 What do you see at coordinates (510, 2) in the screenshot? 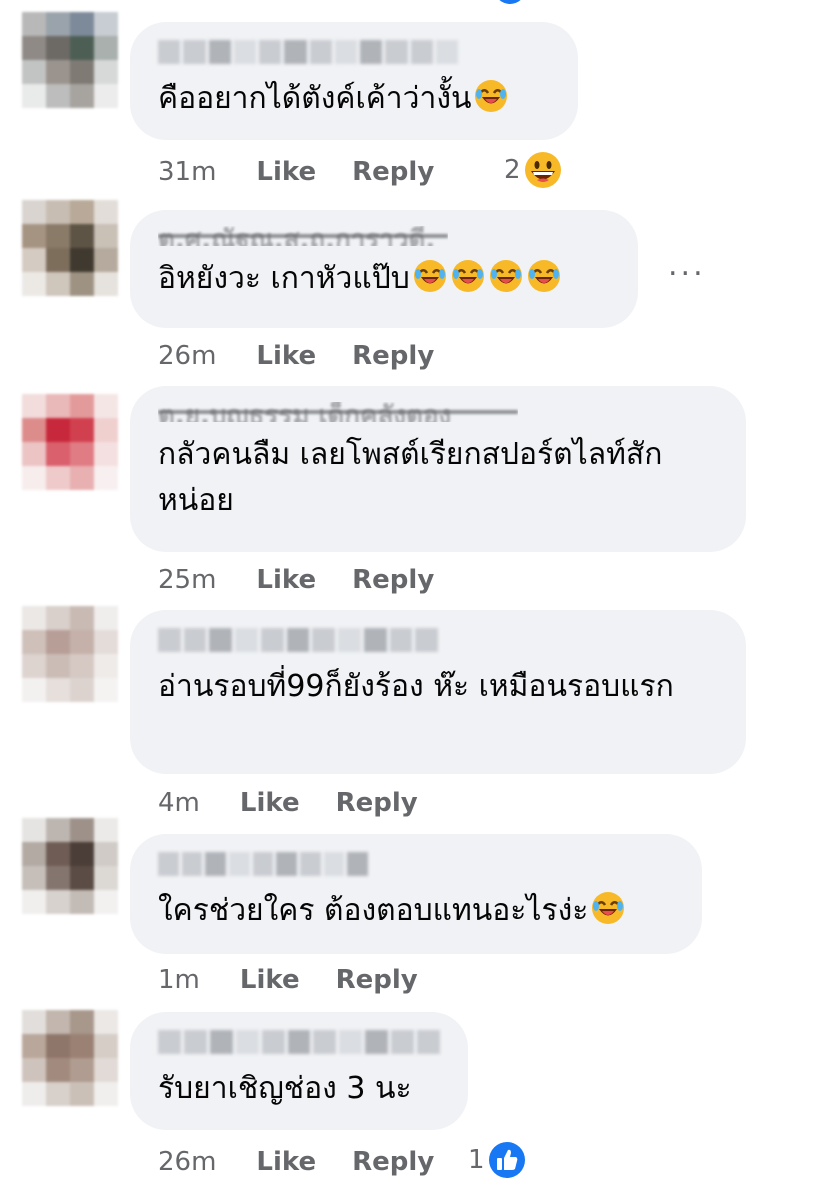
I see `partial-reaction-badge` at bounding box center [510, 2].